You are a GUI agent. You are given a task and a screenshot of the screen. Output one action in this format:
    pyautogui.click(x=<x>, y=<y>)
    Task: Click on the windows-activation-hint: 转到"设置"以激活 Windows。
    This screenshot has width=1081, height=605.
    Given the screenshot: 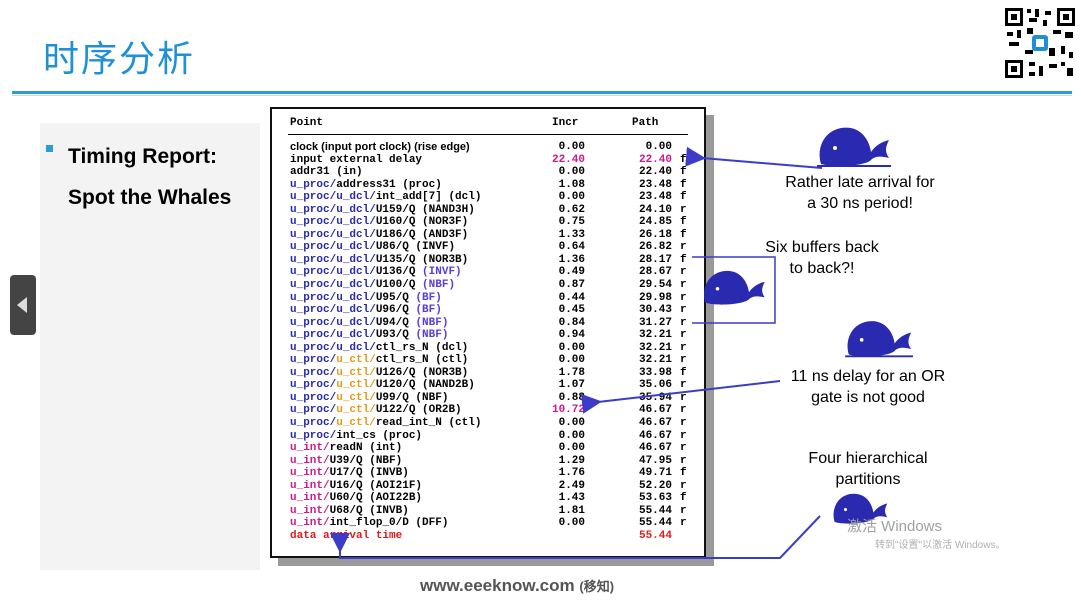 What is the action you would take?
    pyautogui.click(x=940, y=545)
    